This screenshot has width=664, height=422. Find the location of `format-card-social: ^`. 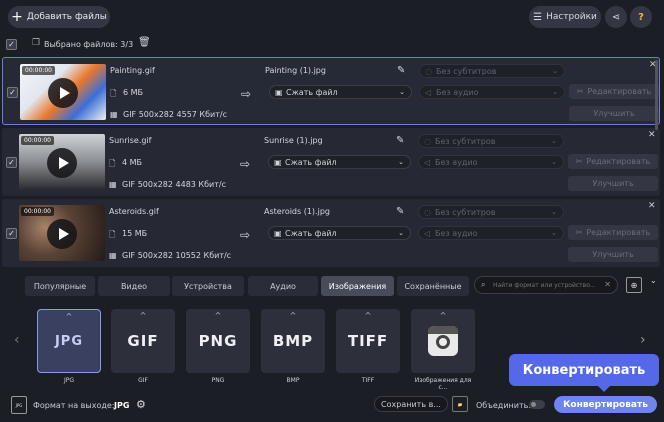

format-card-social: ^ is located at coordinates (443, 341).